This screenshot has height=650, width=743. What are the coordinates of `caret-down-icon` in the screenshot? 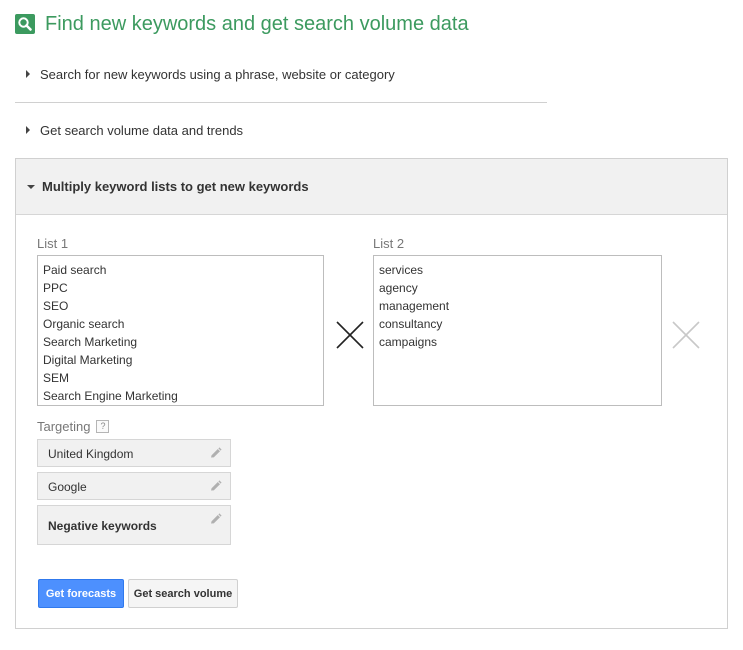 It's located at (31, 186).